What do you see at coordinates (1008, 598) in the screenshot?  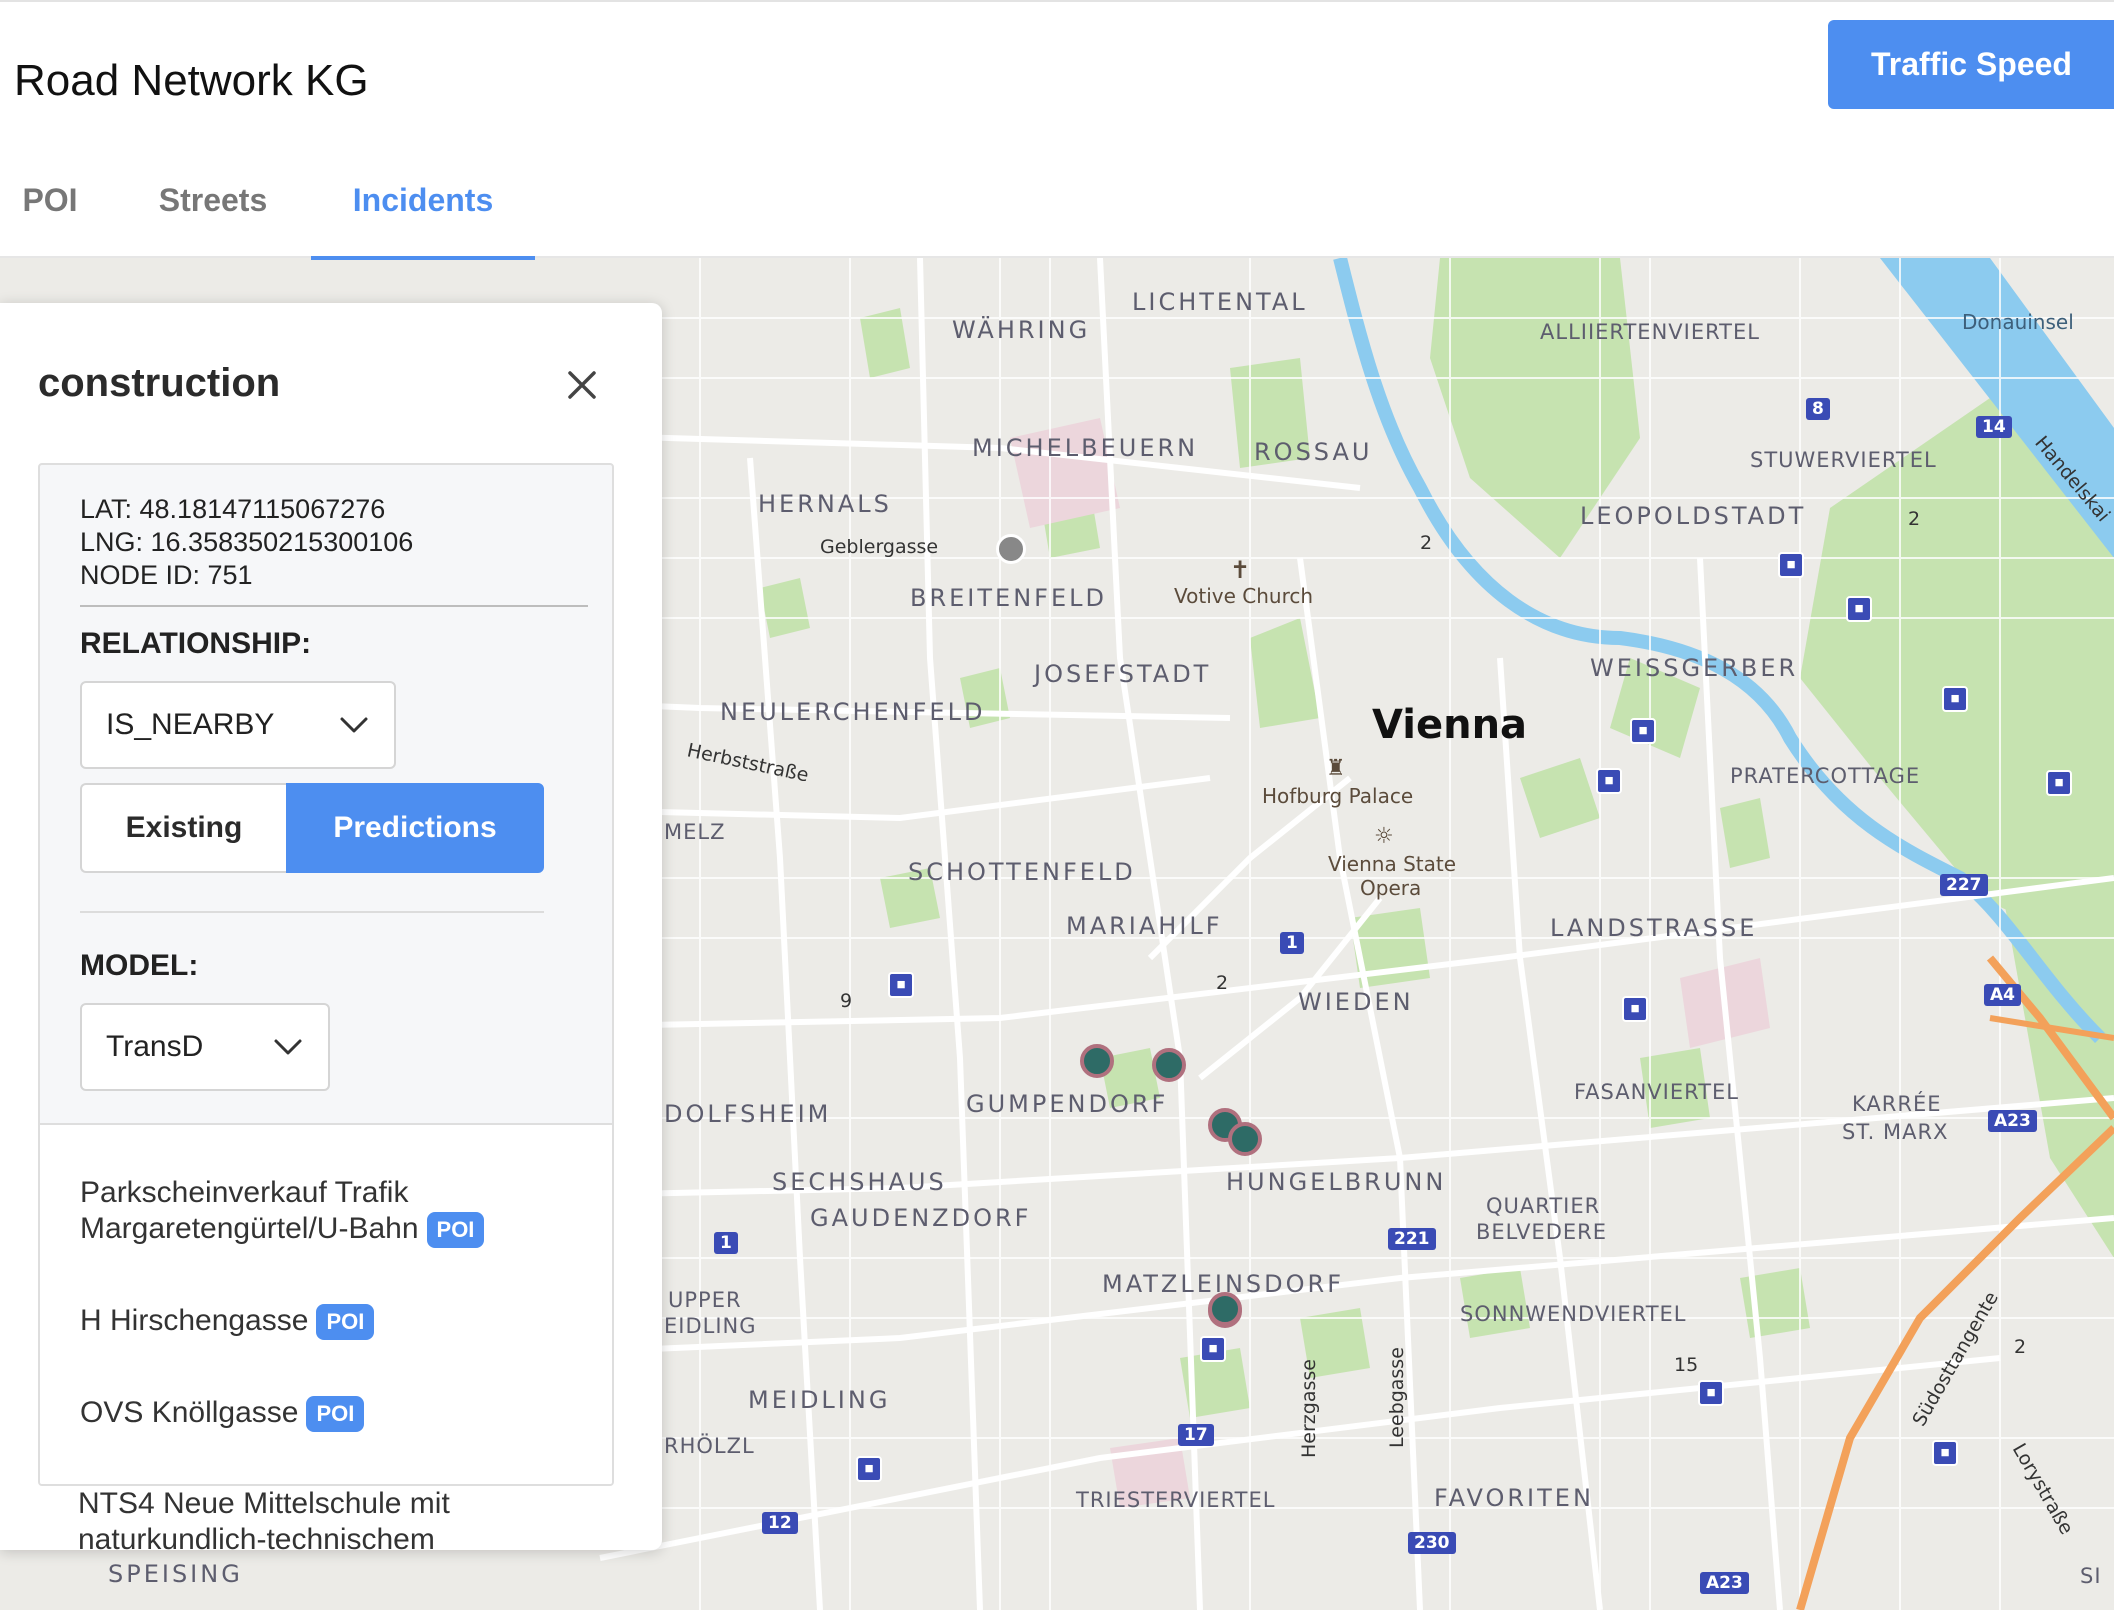 I see `district-label: BREITENFELD` at bounding box center [1008, 598].